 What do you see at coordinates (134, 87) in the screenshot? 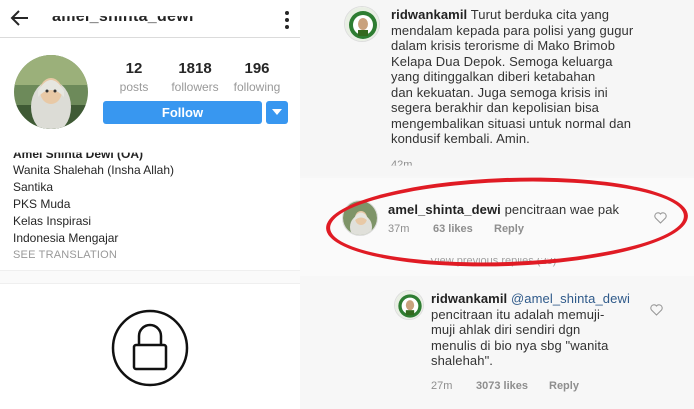
I see `posts-label: posts` at bounding box center [134, 87].